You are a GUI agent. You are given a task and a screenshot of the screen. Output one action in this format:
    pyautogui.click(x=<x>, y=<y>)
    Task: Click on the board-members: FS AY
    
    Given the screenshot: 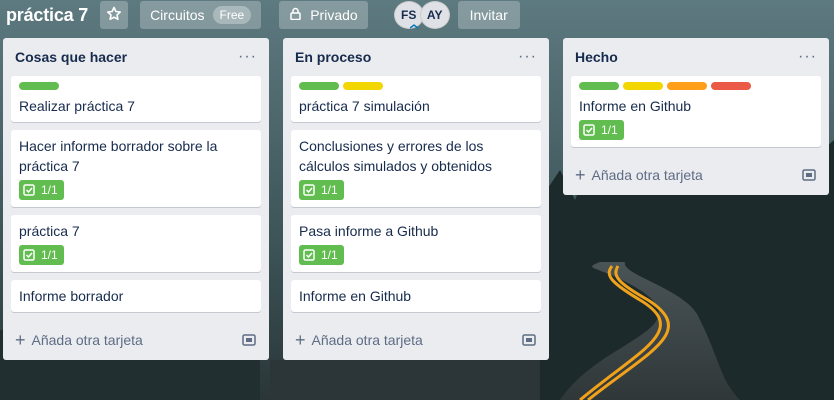 What is the action you would take?
    pyautogui.click(x=421, y=15)
    